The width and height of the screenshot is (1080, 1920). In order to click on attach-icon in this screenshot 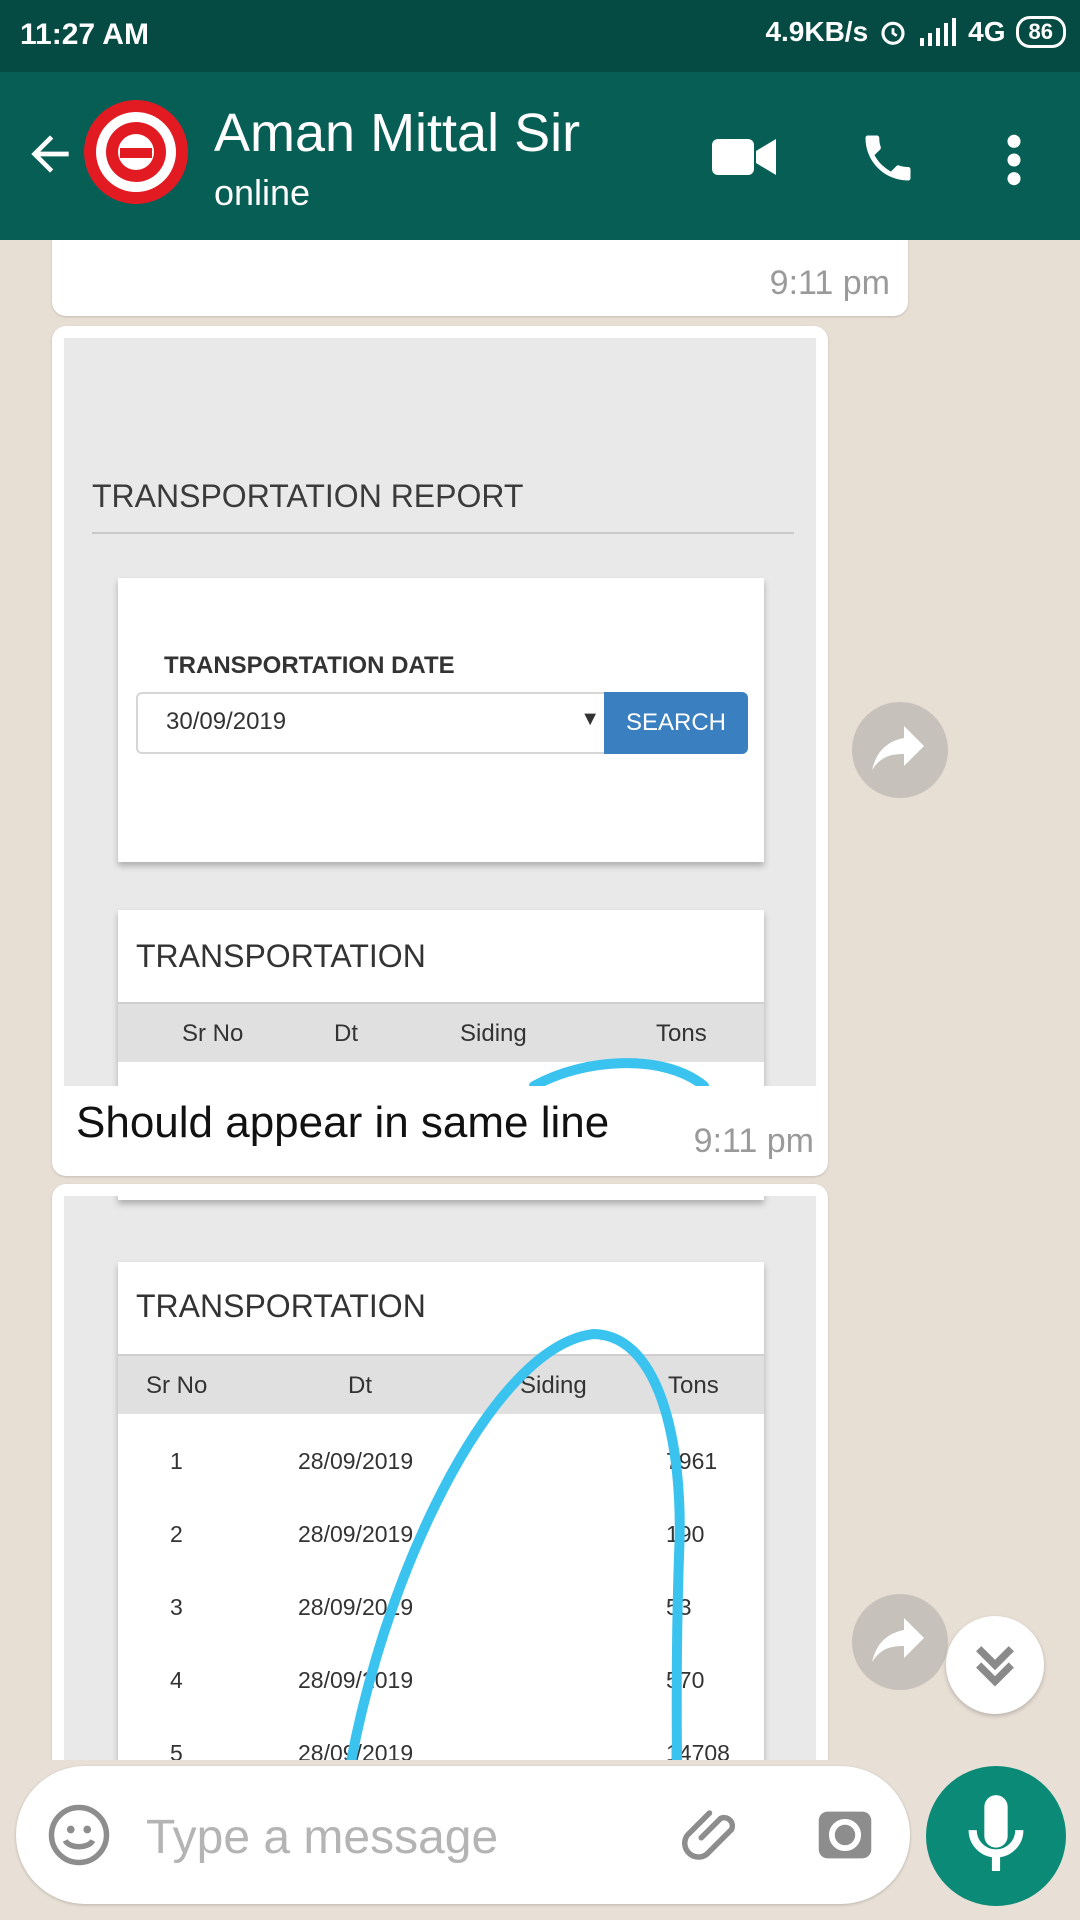, I will do `click(715, 1835)`.